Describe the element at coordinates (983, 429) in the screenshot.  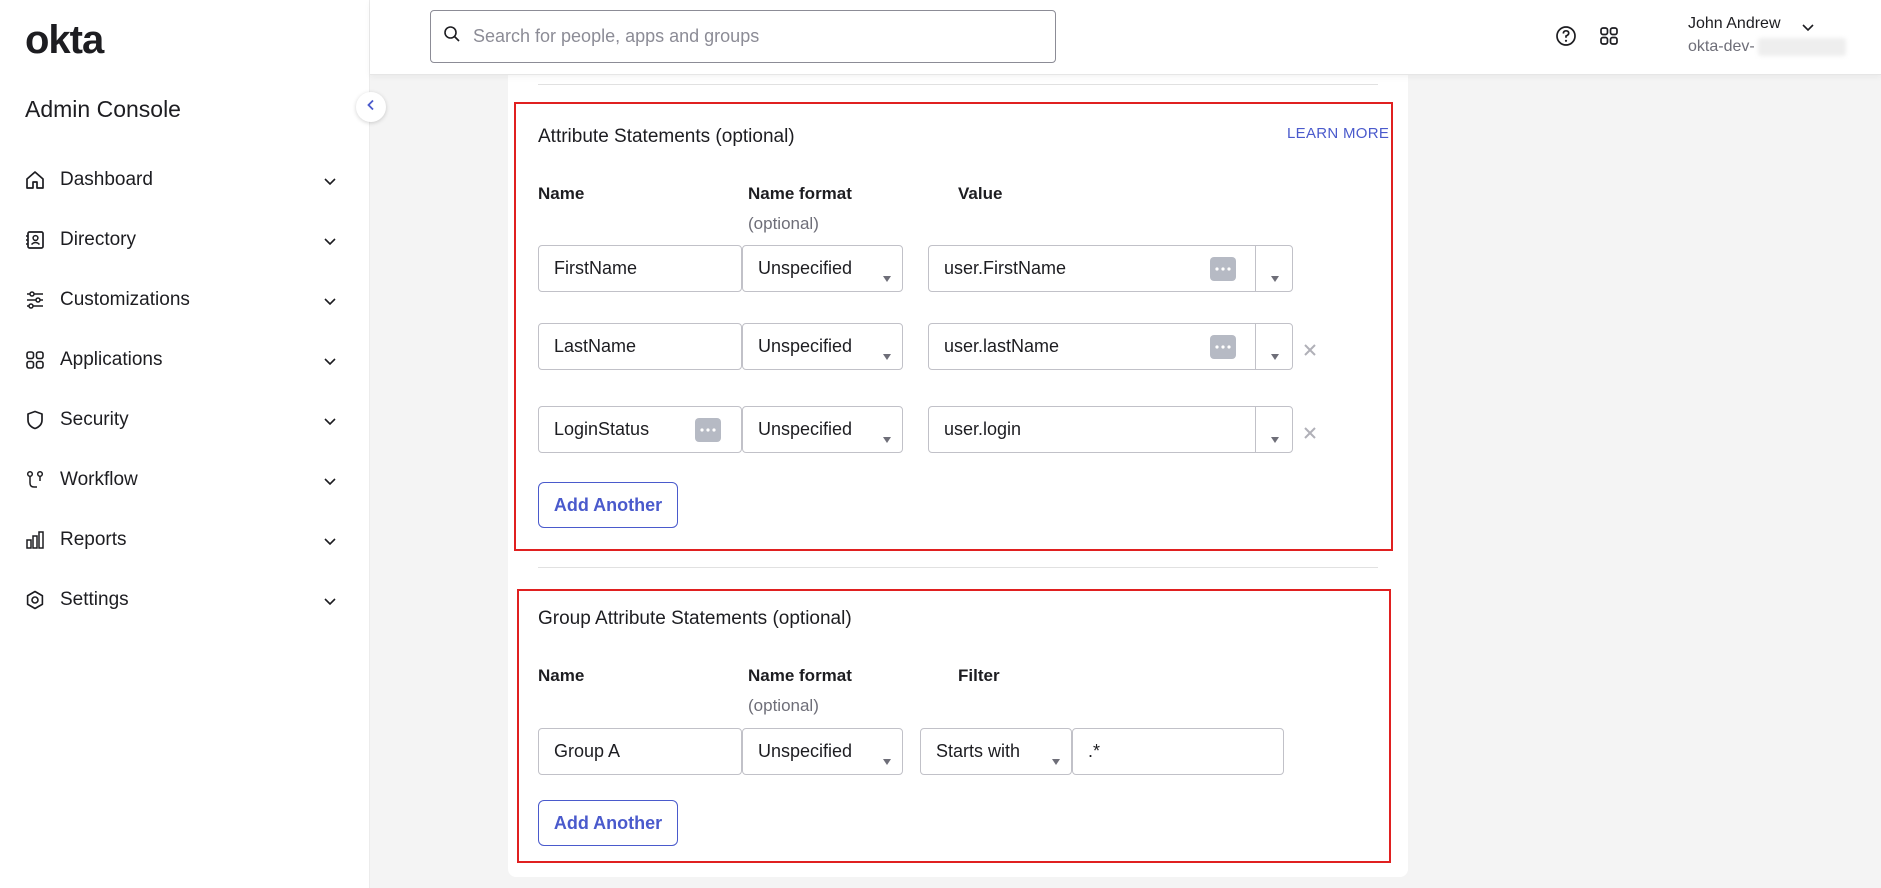
I see `attribute-value-text: user.login` at that location.